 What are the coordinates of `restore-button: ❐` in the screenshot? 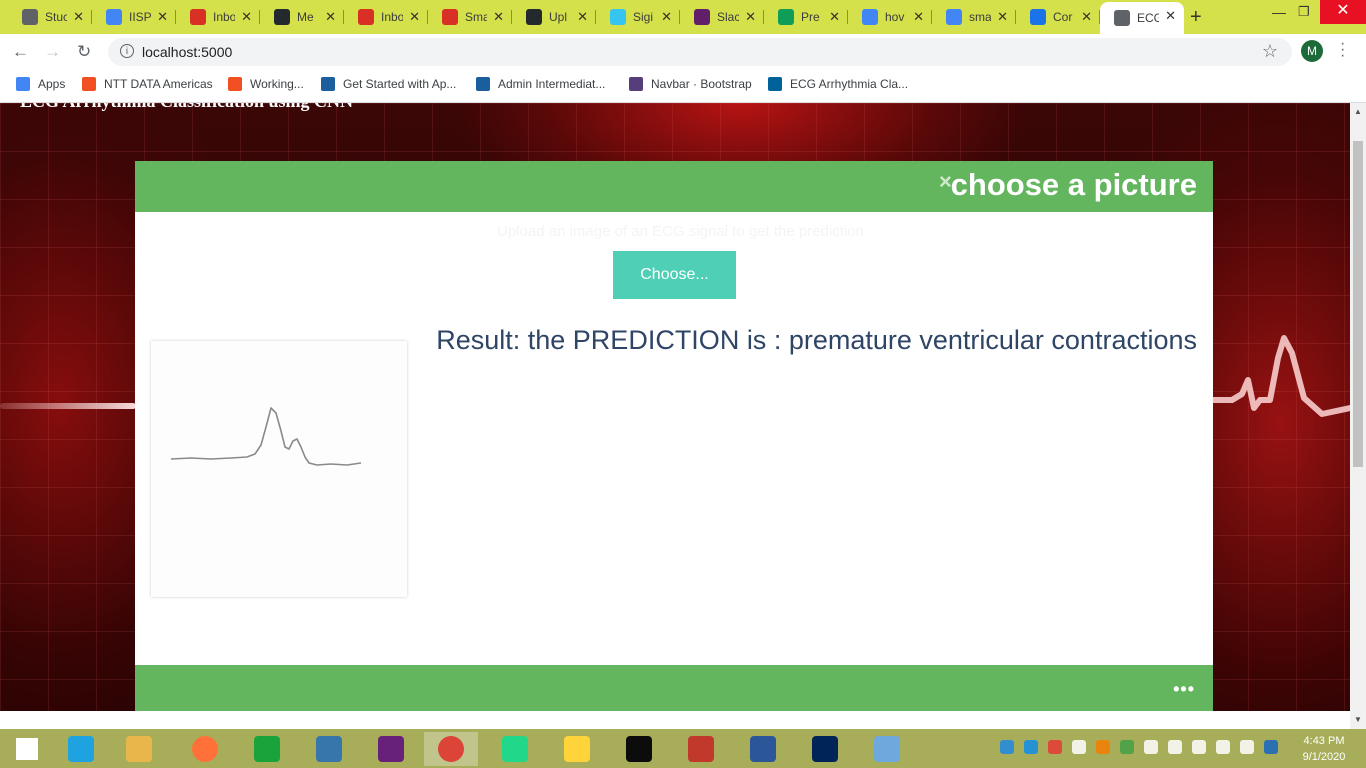 It's located at (1304, 12).